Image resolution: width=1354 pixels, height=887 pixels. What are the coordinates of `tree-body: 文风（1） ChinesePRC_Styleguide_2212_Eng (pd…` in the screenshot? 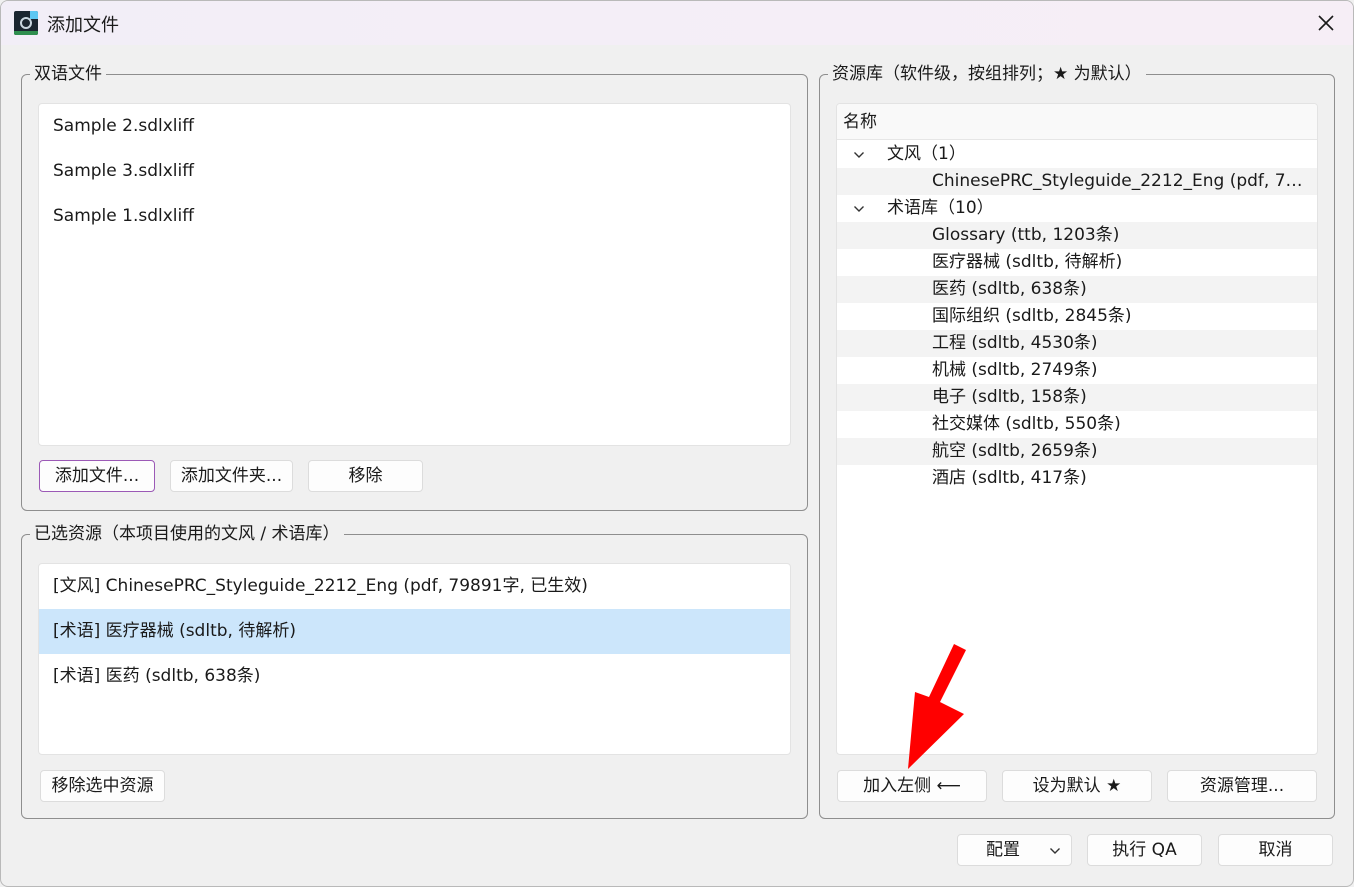 It's located at (1077, 316).